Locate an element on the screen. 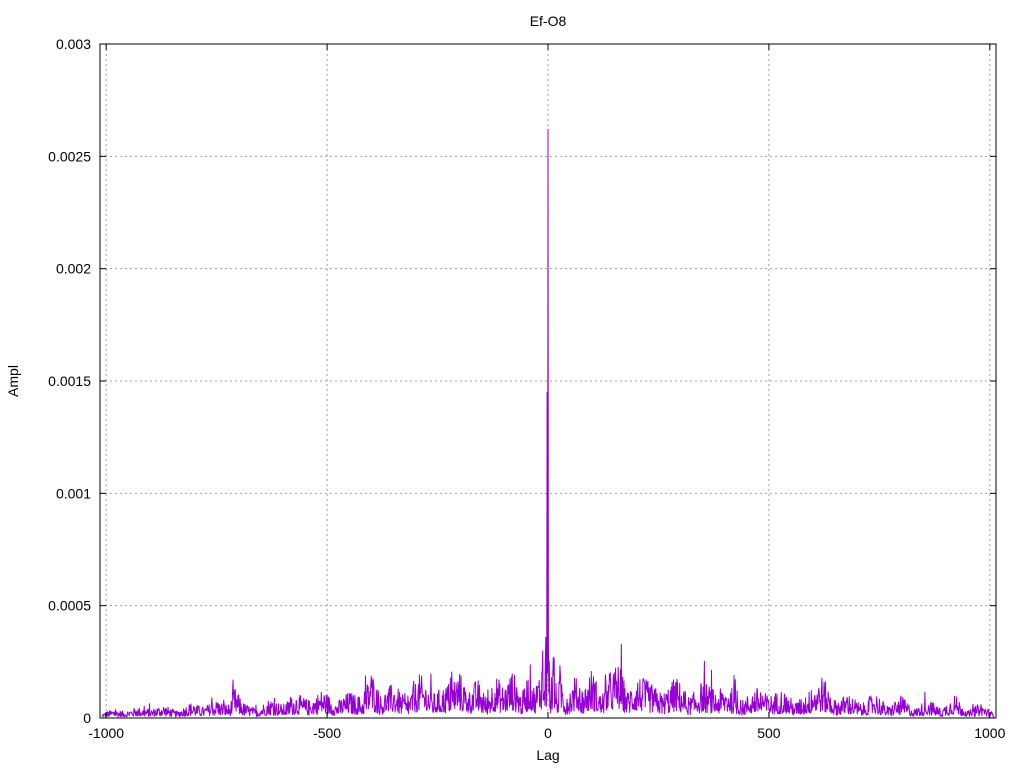 The width and height of the screenshot is (1024, 768). y-tick-label: 0 is located at coordinates (87, 718).